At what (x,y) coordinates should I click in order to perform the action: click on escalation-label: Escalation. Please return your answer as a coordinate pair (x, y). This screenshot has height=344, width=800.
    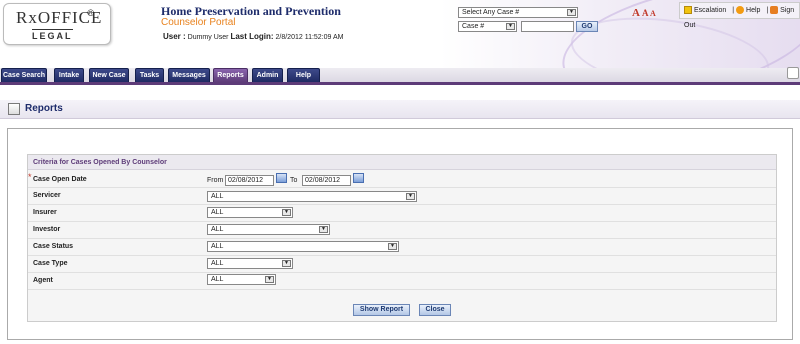
    Looking at the image, I should click on (710, 10).